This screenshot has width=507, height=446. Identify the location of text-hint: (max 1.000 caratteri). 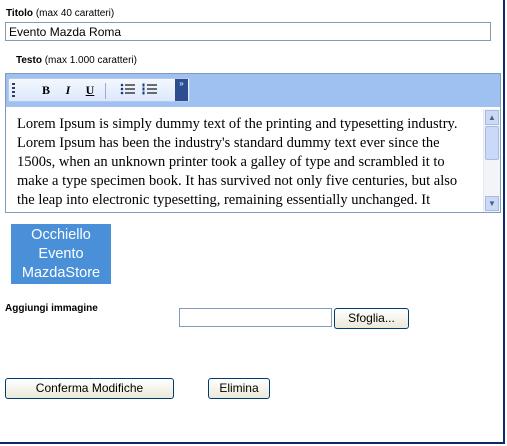
(90, 60).